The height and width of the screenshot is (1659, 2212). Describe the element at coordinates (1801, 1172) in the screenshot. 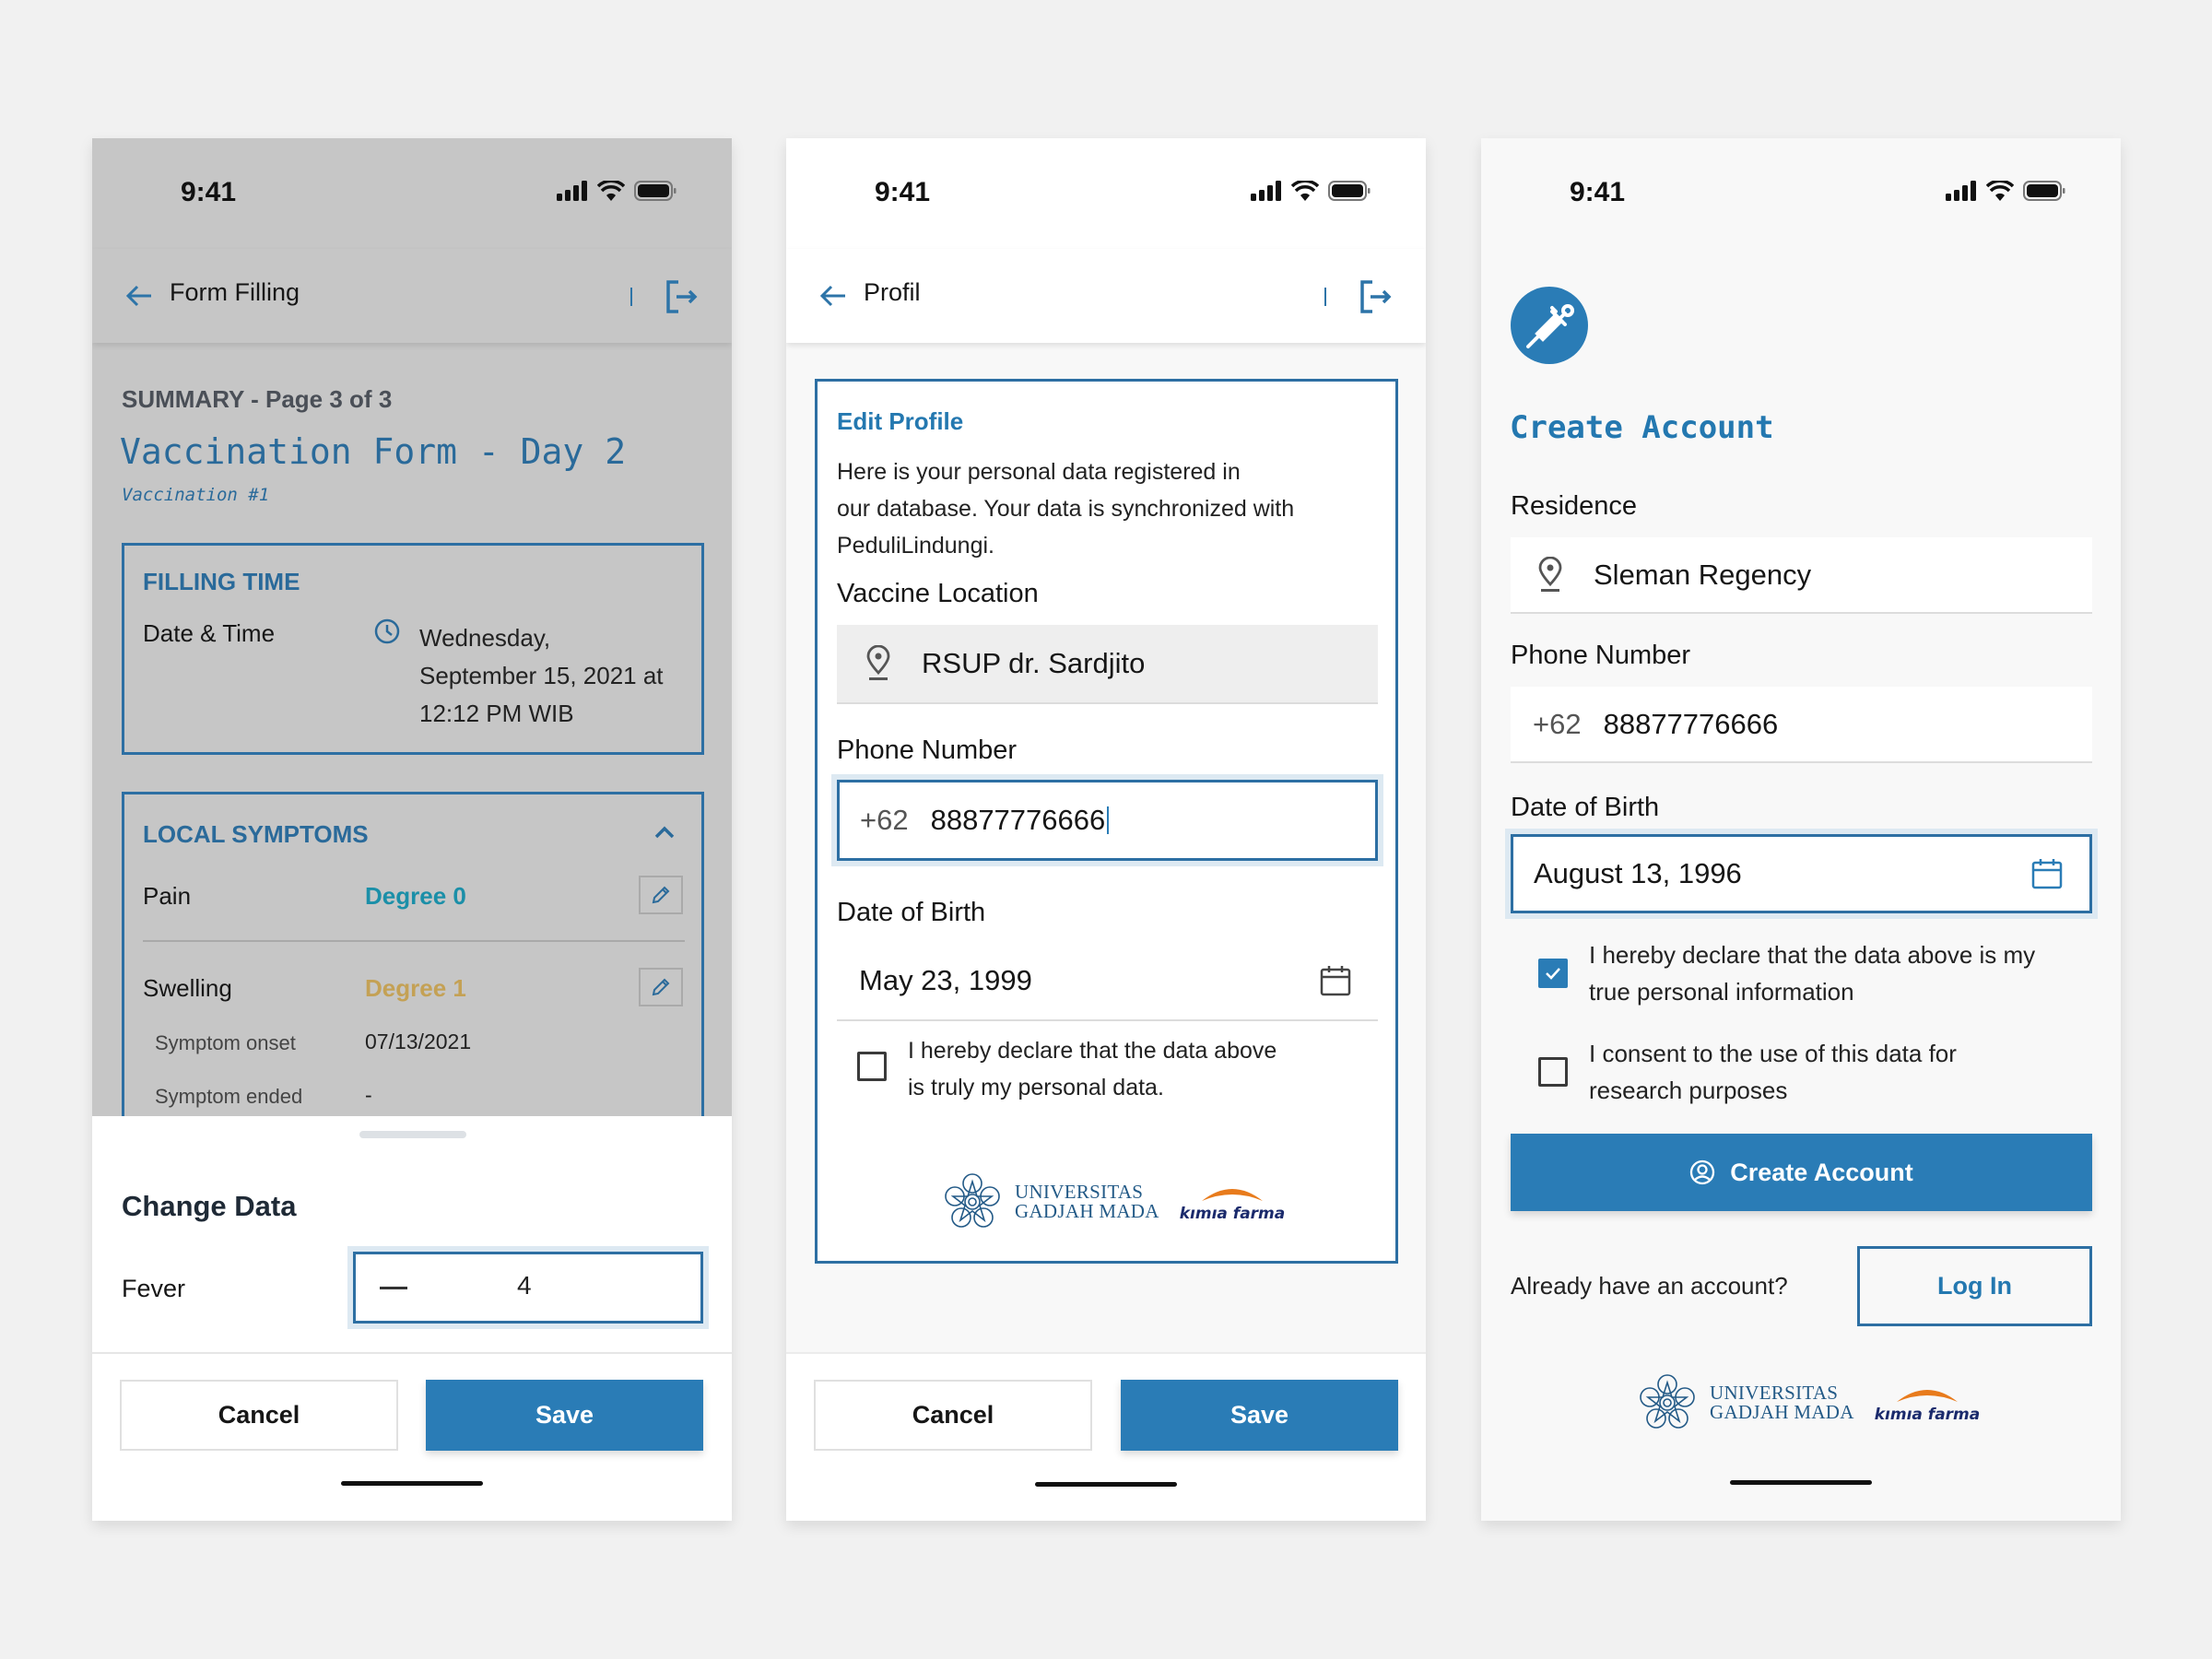

I see `create-account-button: Create Account` at that location.